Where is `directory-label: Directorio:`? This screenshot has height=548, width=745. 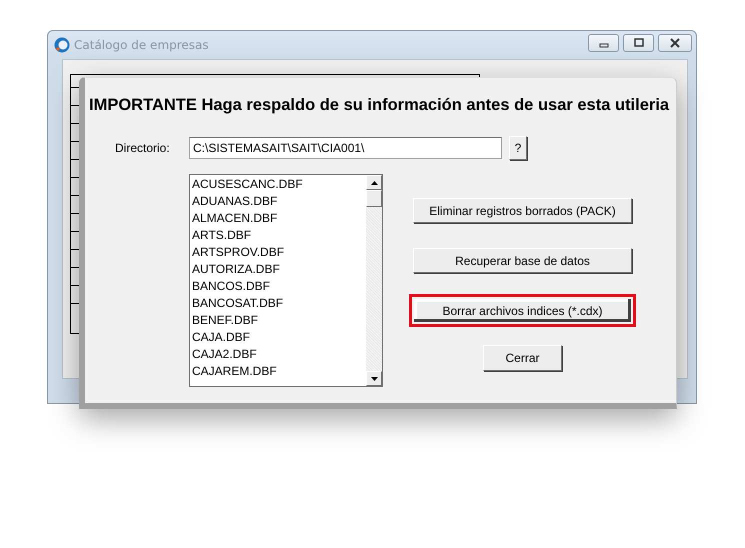 directory-label: Directorio: is located at coordinates (143, 148).